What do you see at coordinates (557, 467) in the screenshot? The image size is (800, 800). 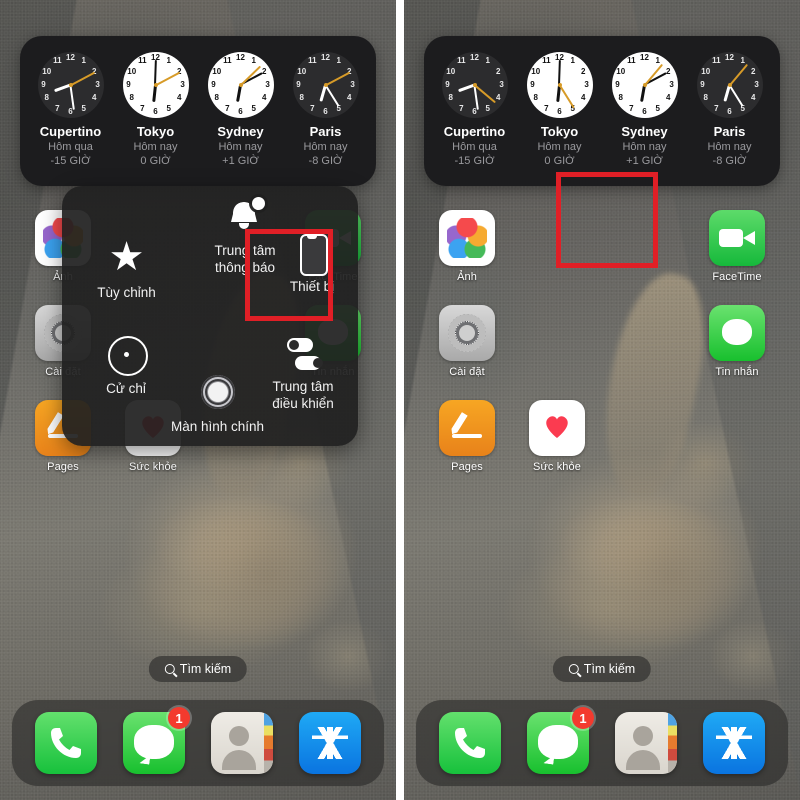 I see `app-label: Sức khỏe` at bounding box center [557, 467].